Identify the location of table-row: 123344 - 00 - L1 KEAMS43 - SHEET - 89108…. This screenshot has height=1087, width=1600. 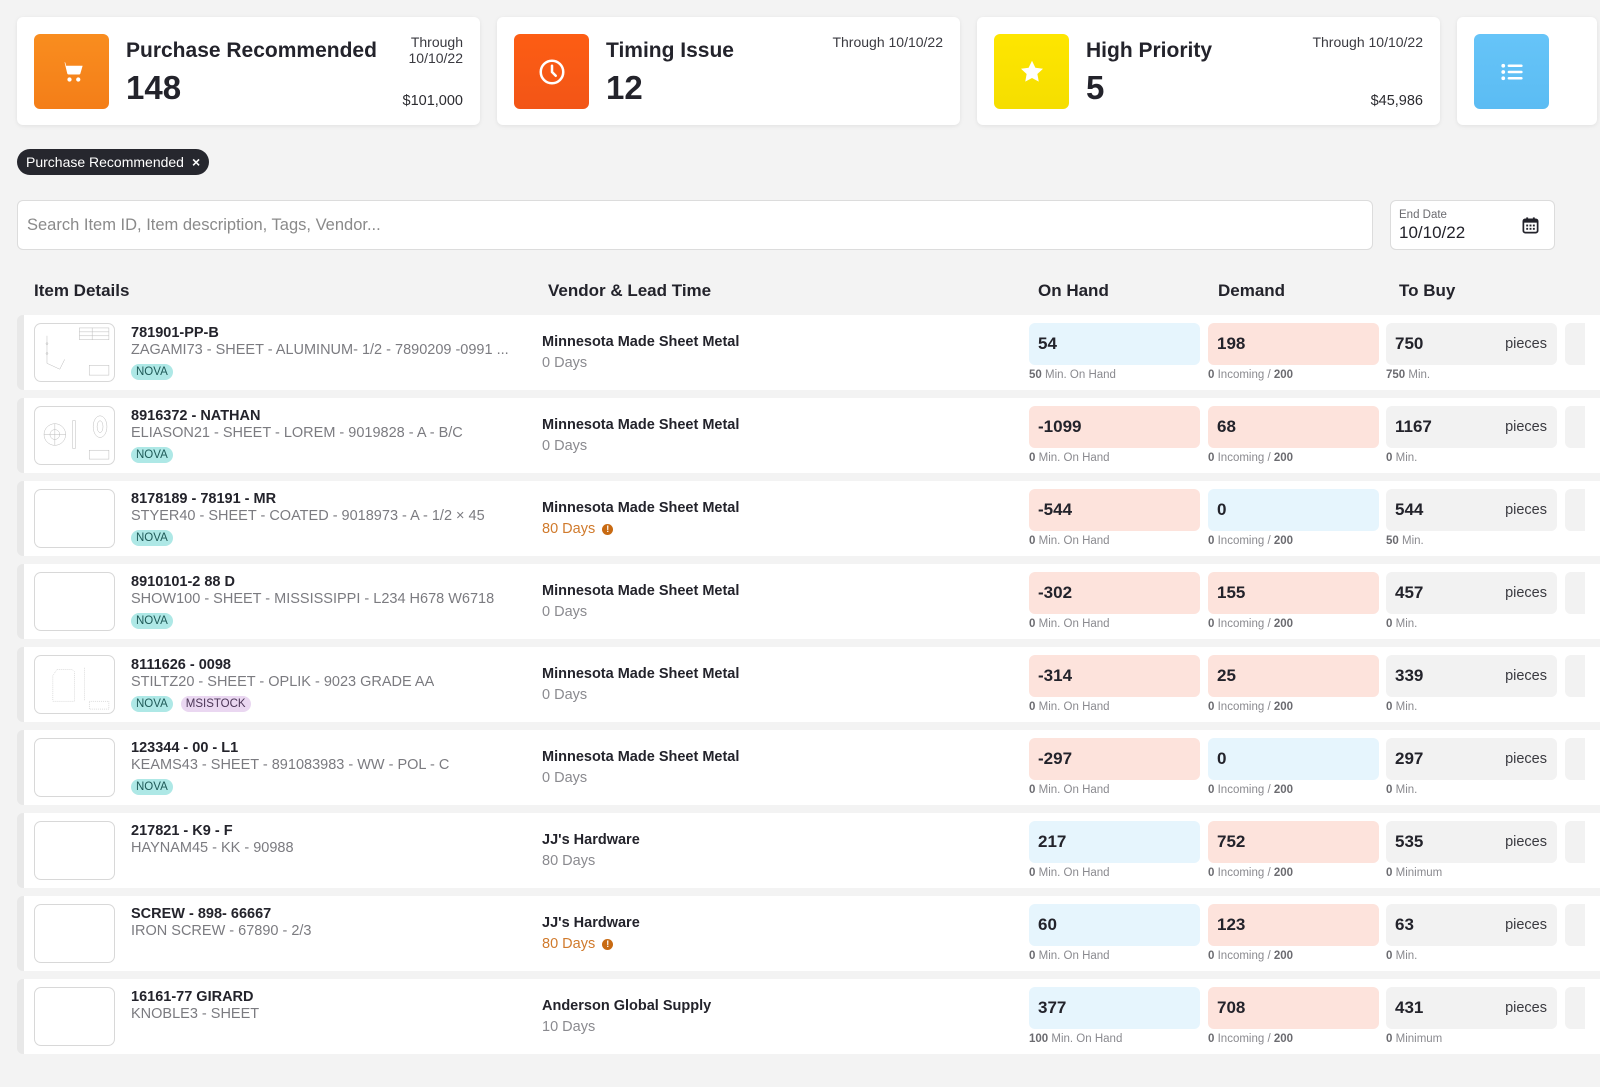
(808, 767).